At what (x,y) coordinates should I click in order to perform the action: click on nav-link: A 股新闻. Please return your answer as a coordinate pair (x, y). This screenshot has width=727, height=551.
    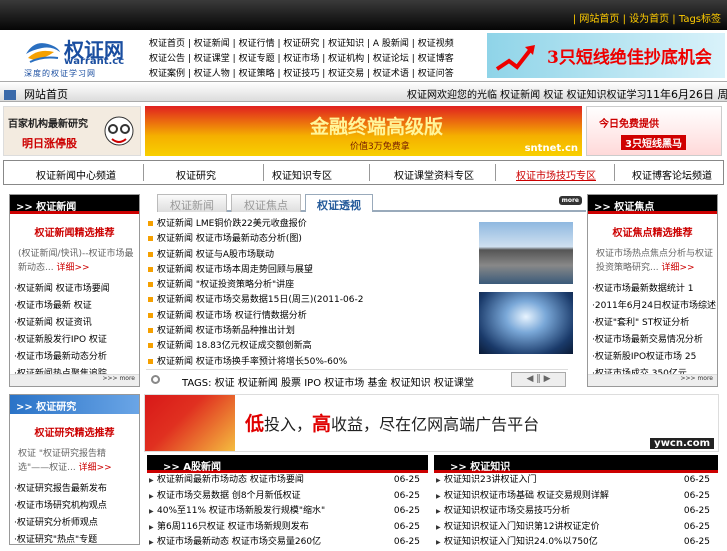
    Looking at the image, I should click on (391, 44).